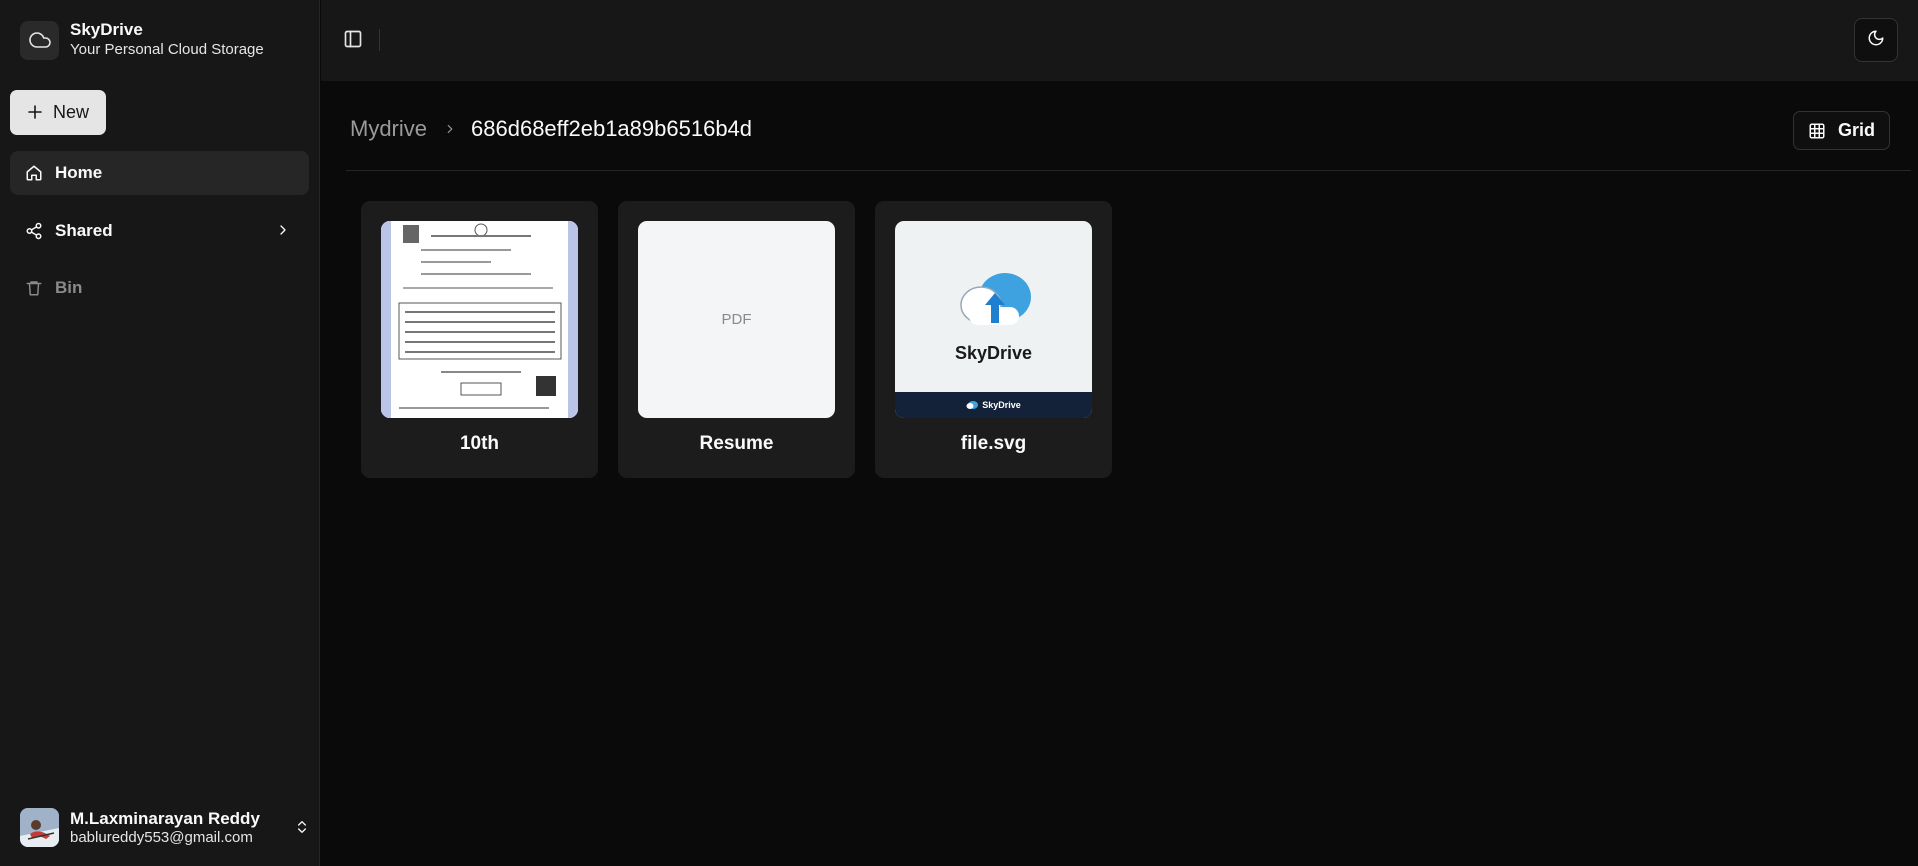 The height and width of the screenshot is (866, 1918). What do you see at coordinates (165, 818) in the screenshot?
I see `user-name: M.Laxminarayan Reddy` at bounding box center [165, 818].